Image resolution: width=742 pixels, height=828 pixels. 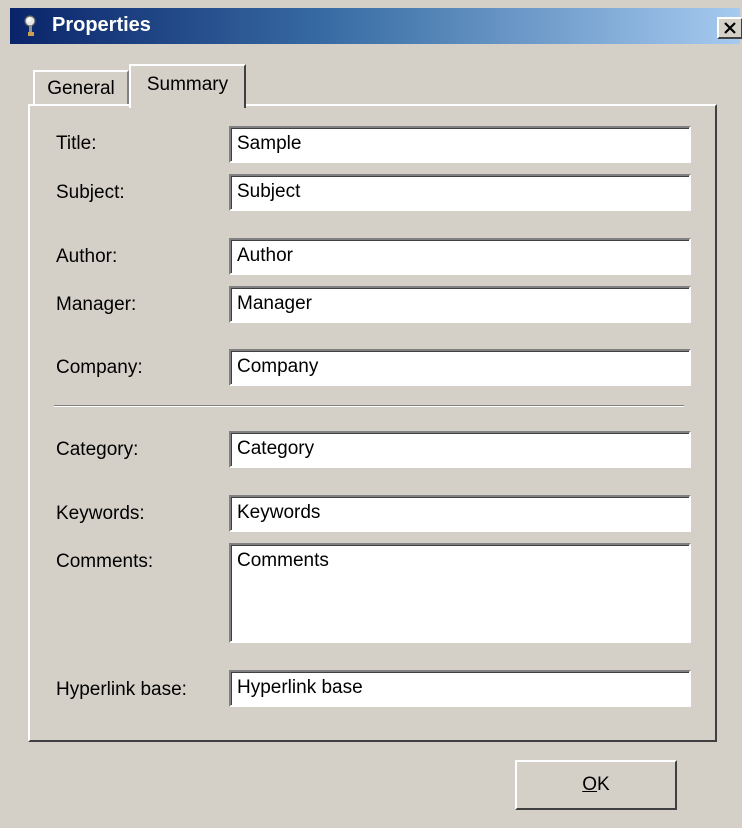 What do you see at coordinates (121, 689) in the screenshot?
I see `hyperlink-base-label: Hyperlink base:` at bounding box center [121, 689].